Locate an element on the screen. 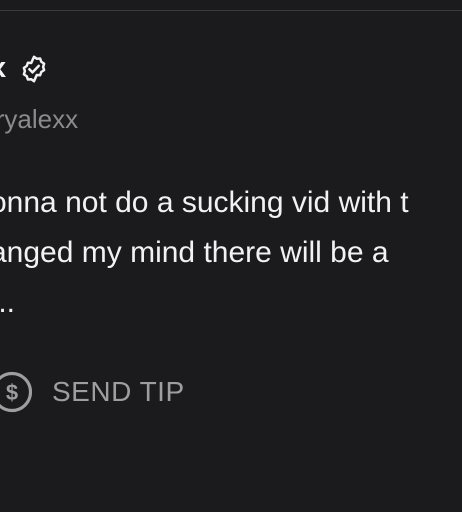 Image resolution: width=462 pixels, height=512 pixels. author-display-name: x is located at coordinates (3, 68).